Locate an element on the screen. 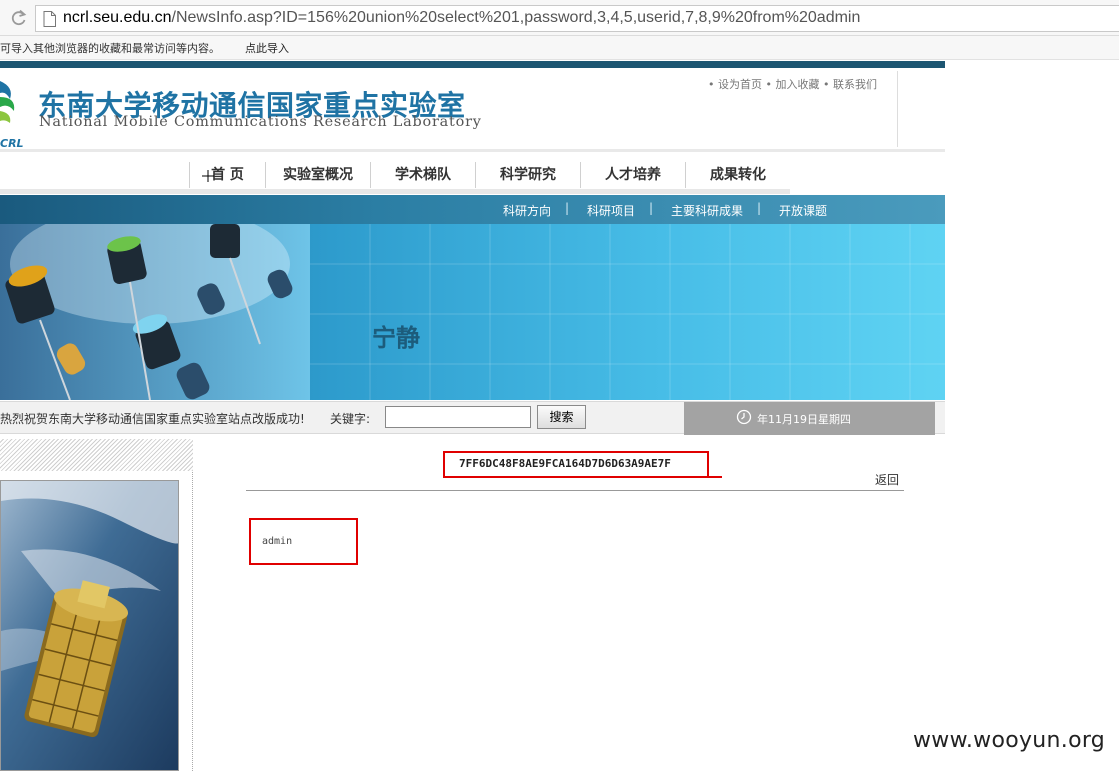 The width and height of the screenshot is (1119, 771). watermark: www.wooyun.org is located at coordinates (1009, 740).